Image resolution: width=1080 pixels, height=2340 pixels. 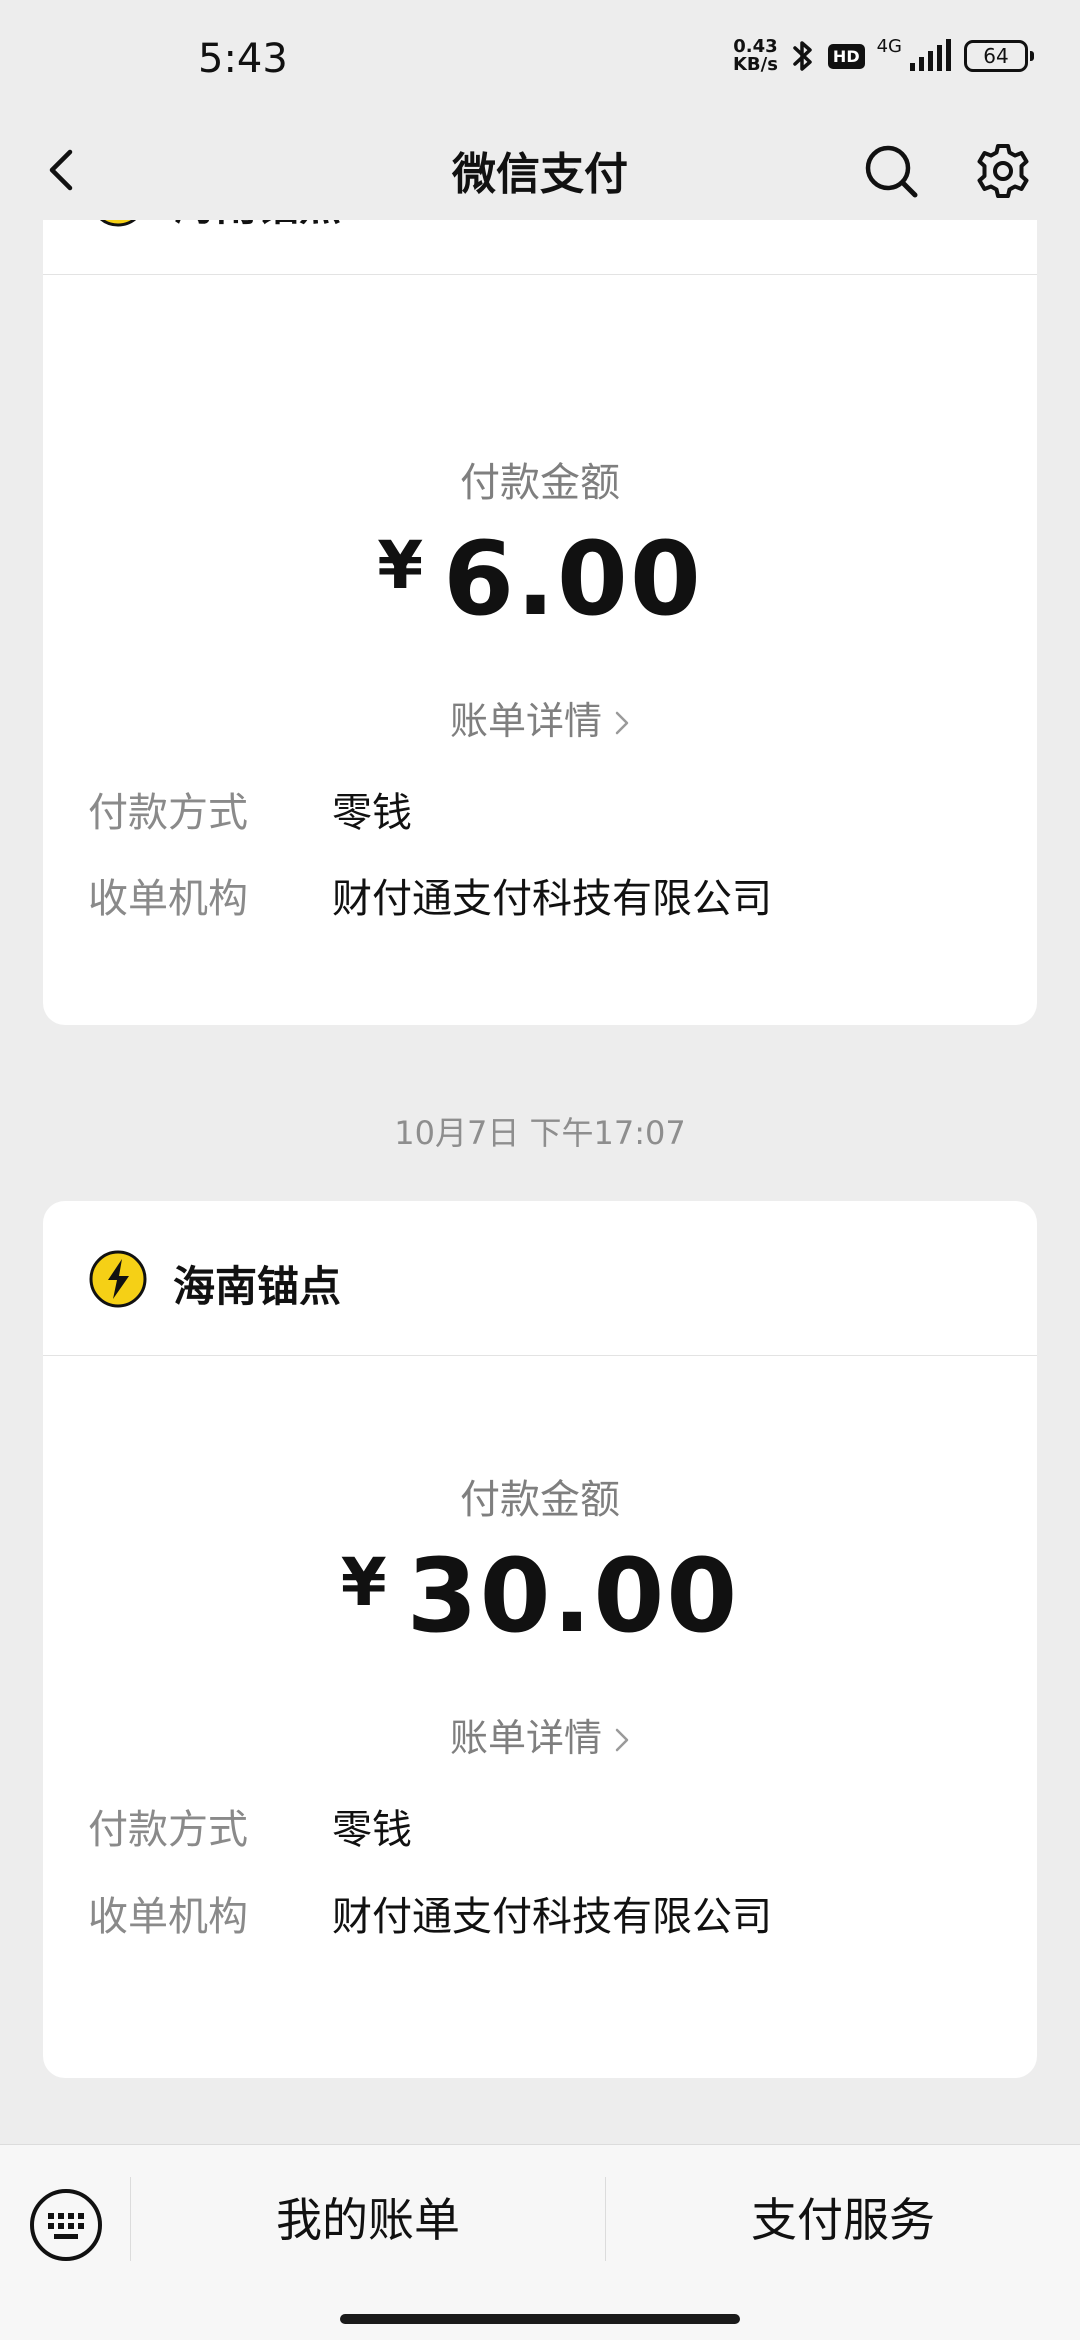 What do you see at coordinates (1032, 56) in the screenshot?
I see `battery-tip` at bounding box center [1032, 56].